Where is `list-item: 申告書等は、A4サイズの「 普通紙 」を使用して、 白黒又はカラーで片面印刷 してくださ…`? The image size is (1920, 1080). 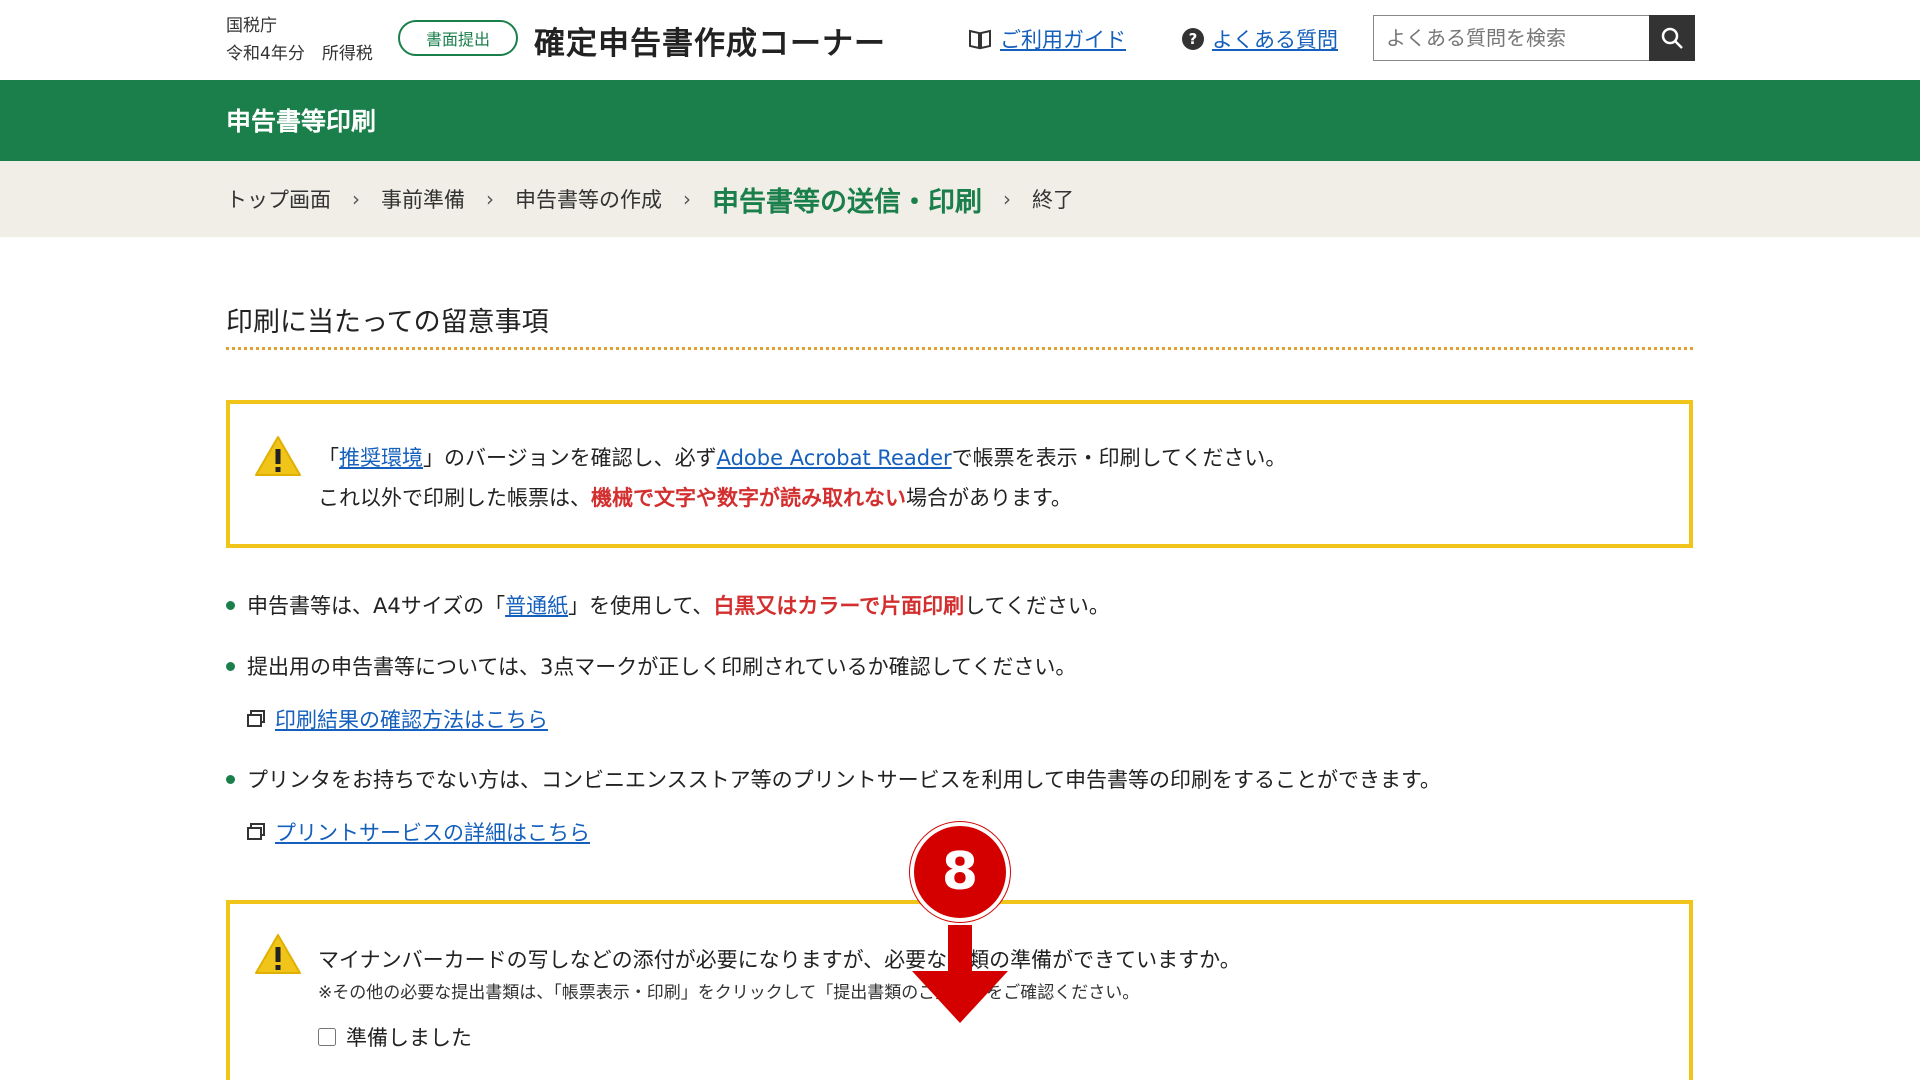 list-item: 申告書等は、A4サイズの「 普通紙 」を使用して、 白黒又はカラーで片面印刷 してくださ… is located at coordinates (668, 605).